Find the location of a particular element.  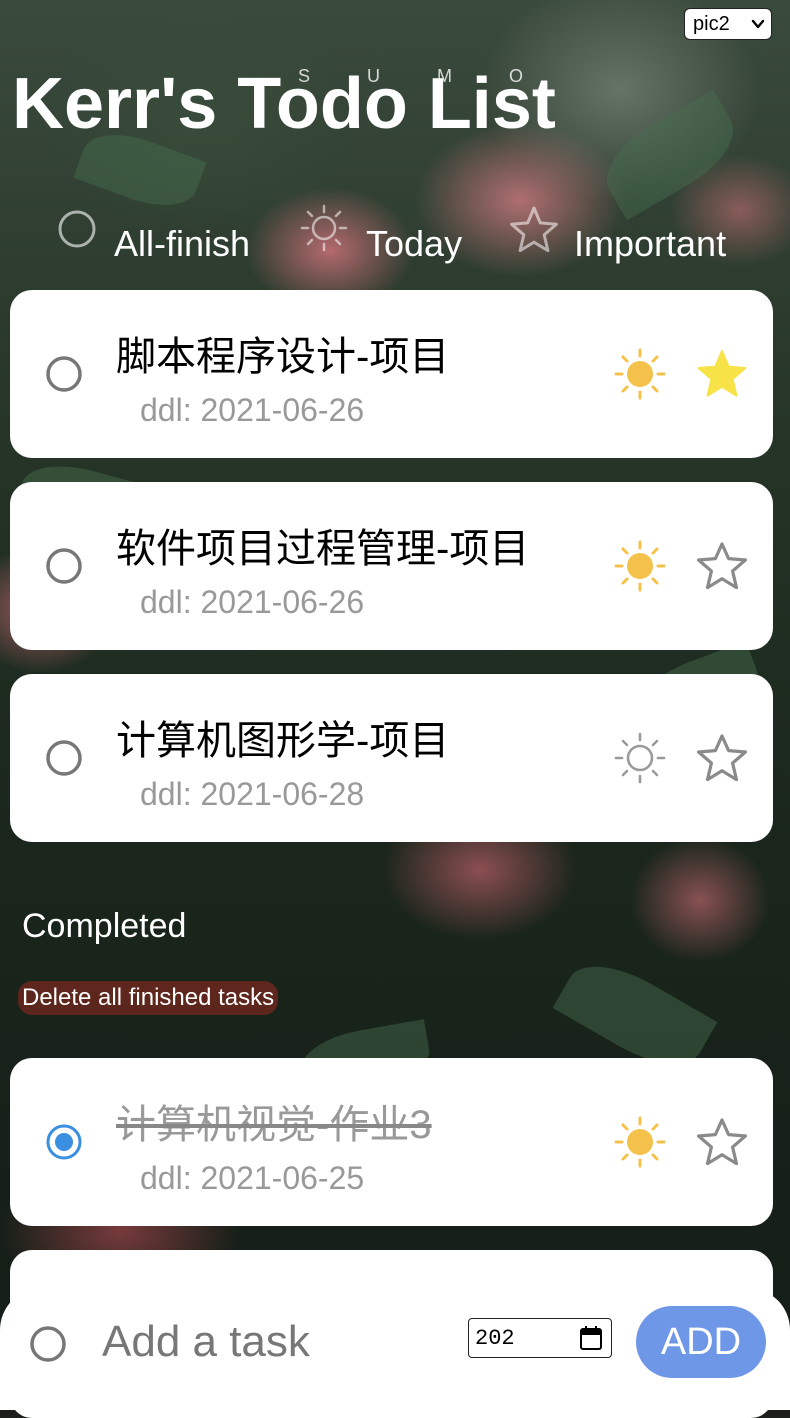

task-card: 脚本程序设计-项目 ddl: 2021-06-26 is located at coordinates (391, 374).